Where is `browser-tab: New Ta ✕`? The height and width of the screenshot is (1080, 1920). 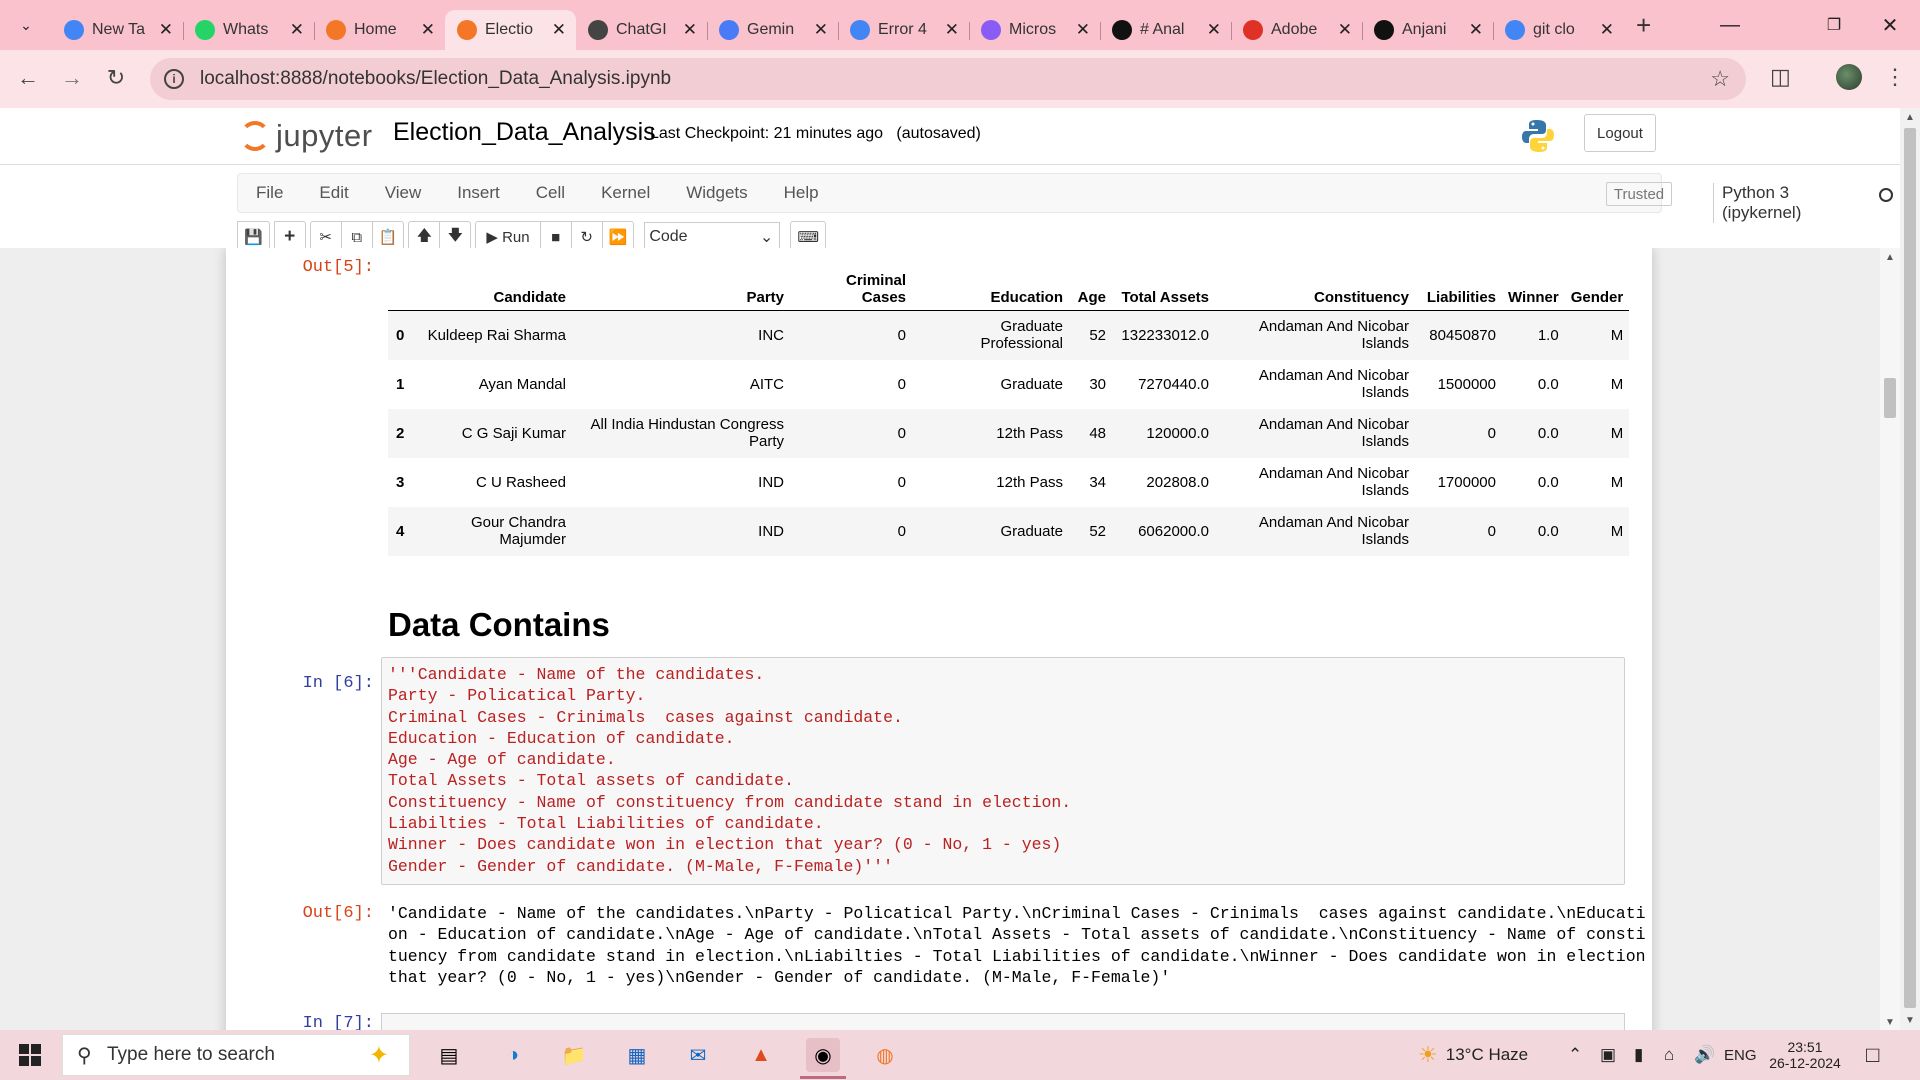
browser-tab: New Ta ✕ is located at coordinates (117, 30).